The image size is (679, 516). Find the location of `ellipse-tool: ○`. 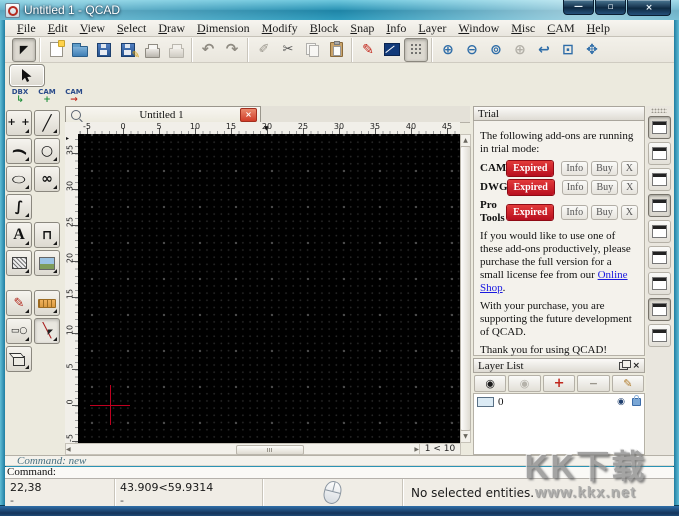

ellipse-tool: ○ is located at coordinates (19, 179).